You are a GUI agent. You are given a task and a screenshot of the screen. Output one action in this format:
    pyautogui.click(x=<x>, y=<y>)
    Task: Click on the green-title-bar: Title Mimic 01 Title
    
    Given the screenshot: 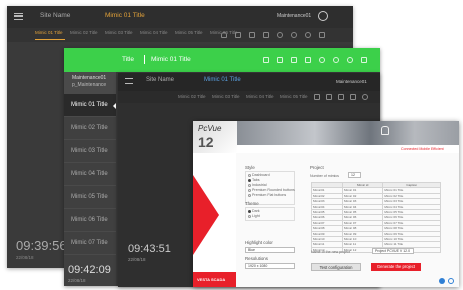 What is the action you would take?
    pyautogui.click(x=222, y=60)
    